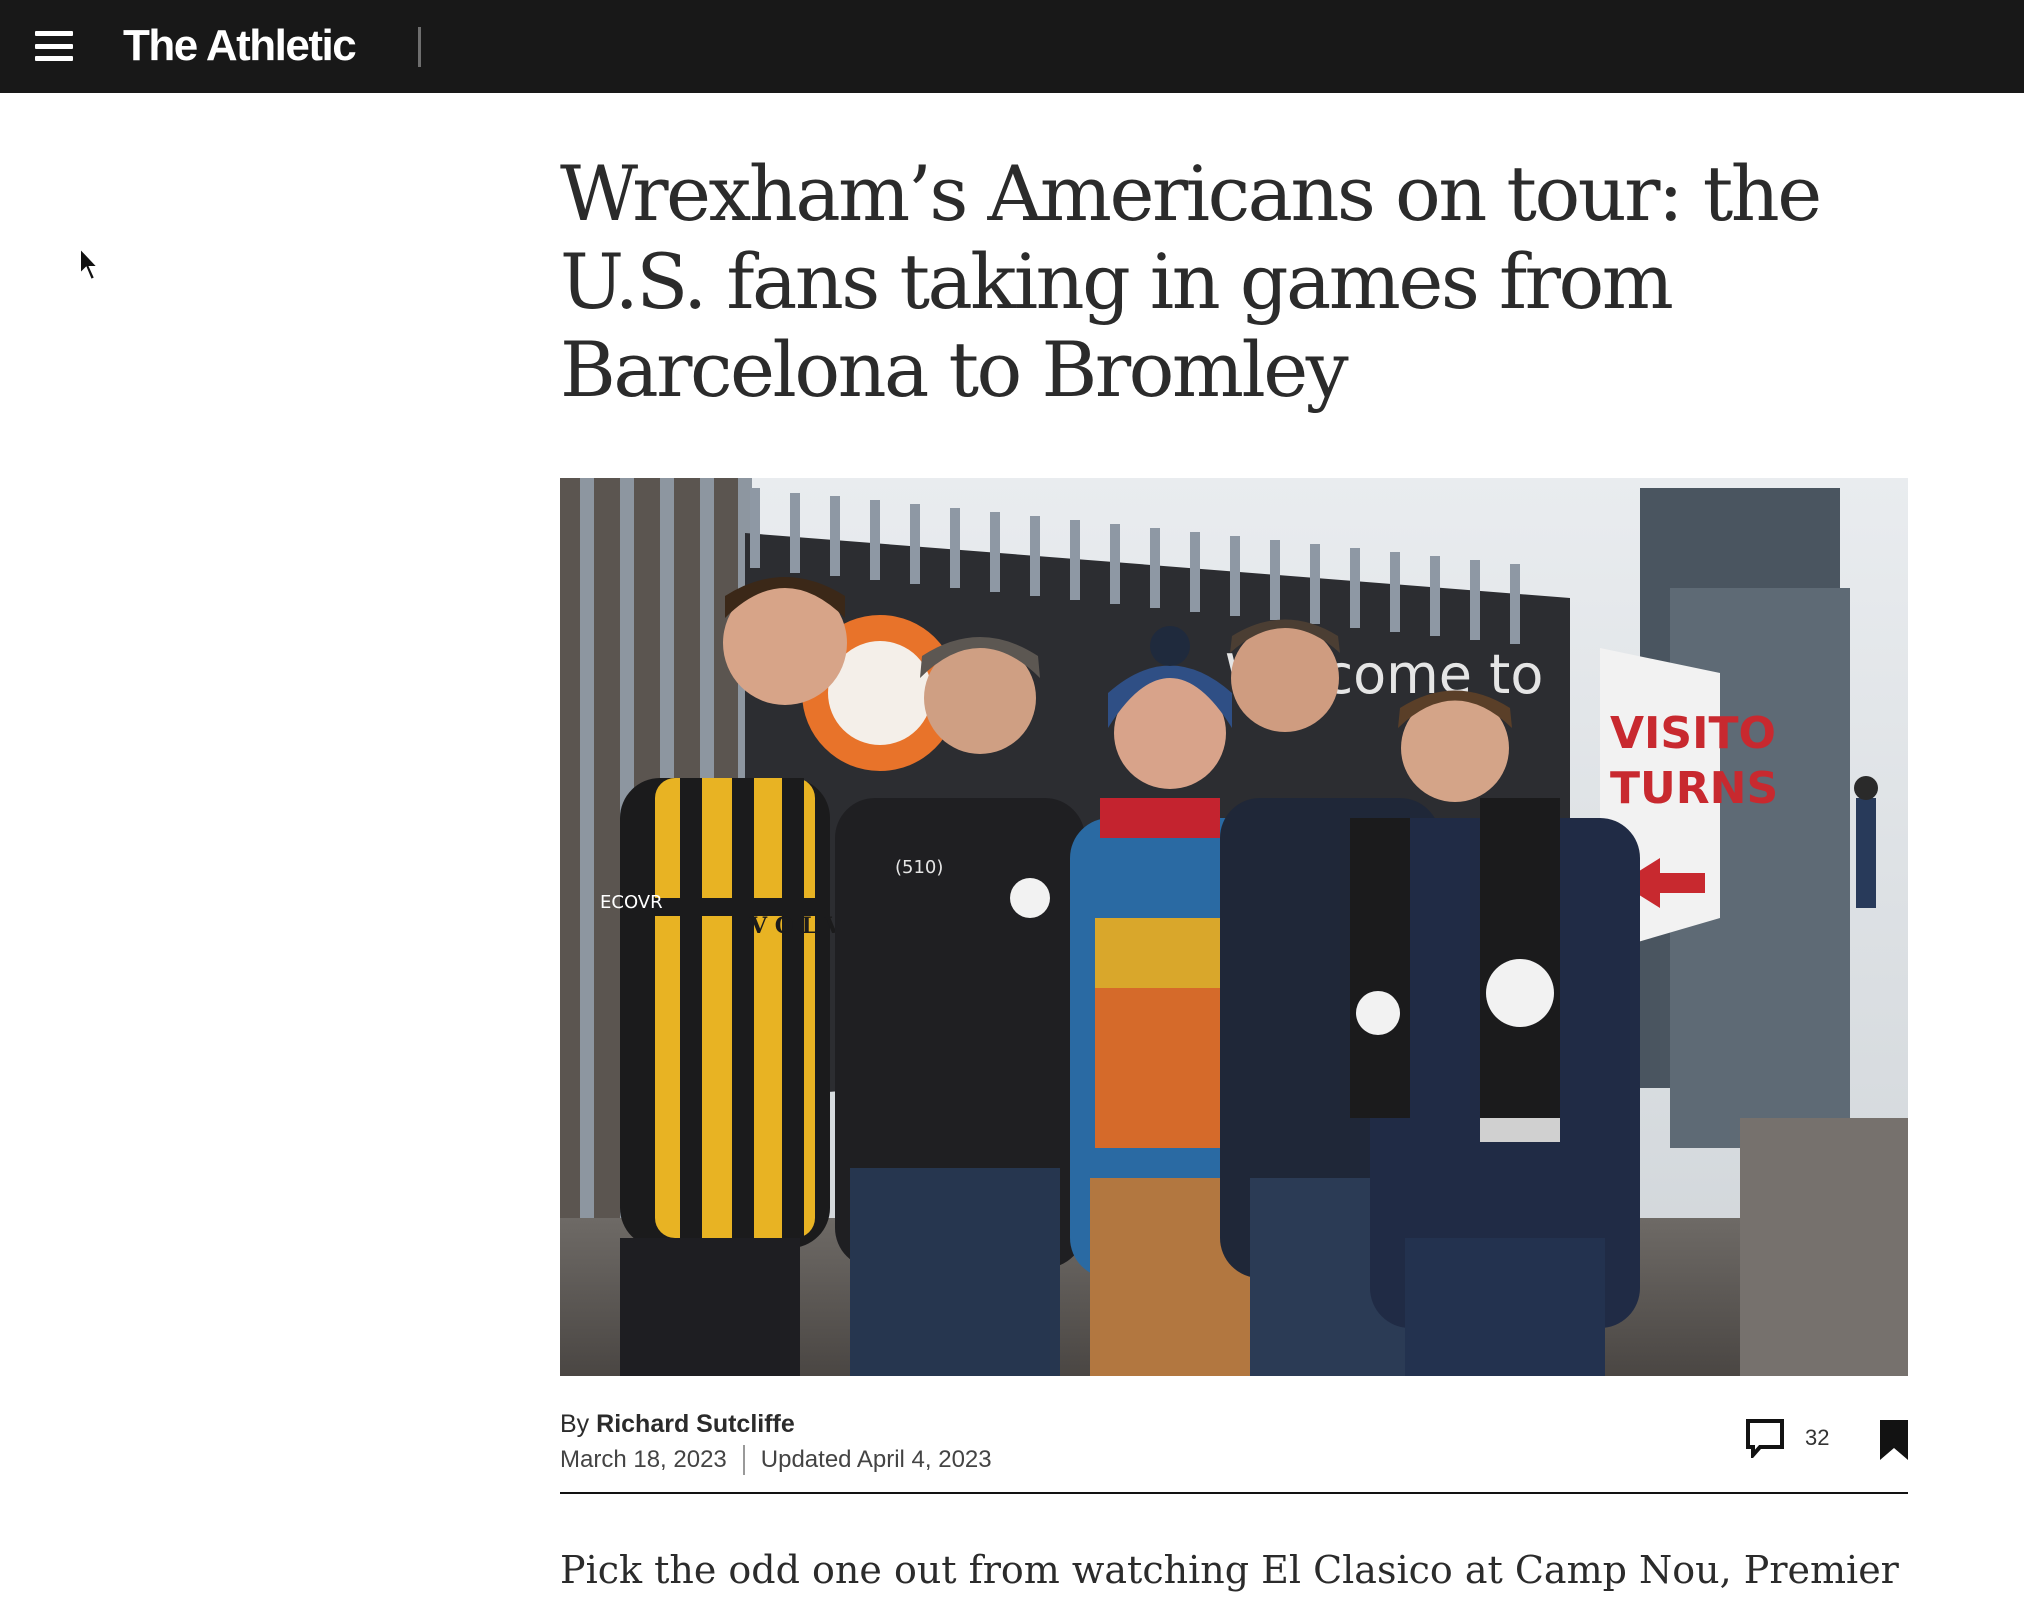  Describe the element at coordinates (1694, 788) in the screenshot. I see `sign-turnstile-text: TURNS` at that location.